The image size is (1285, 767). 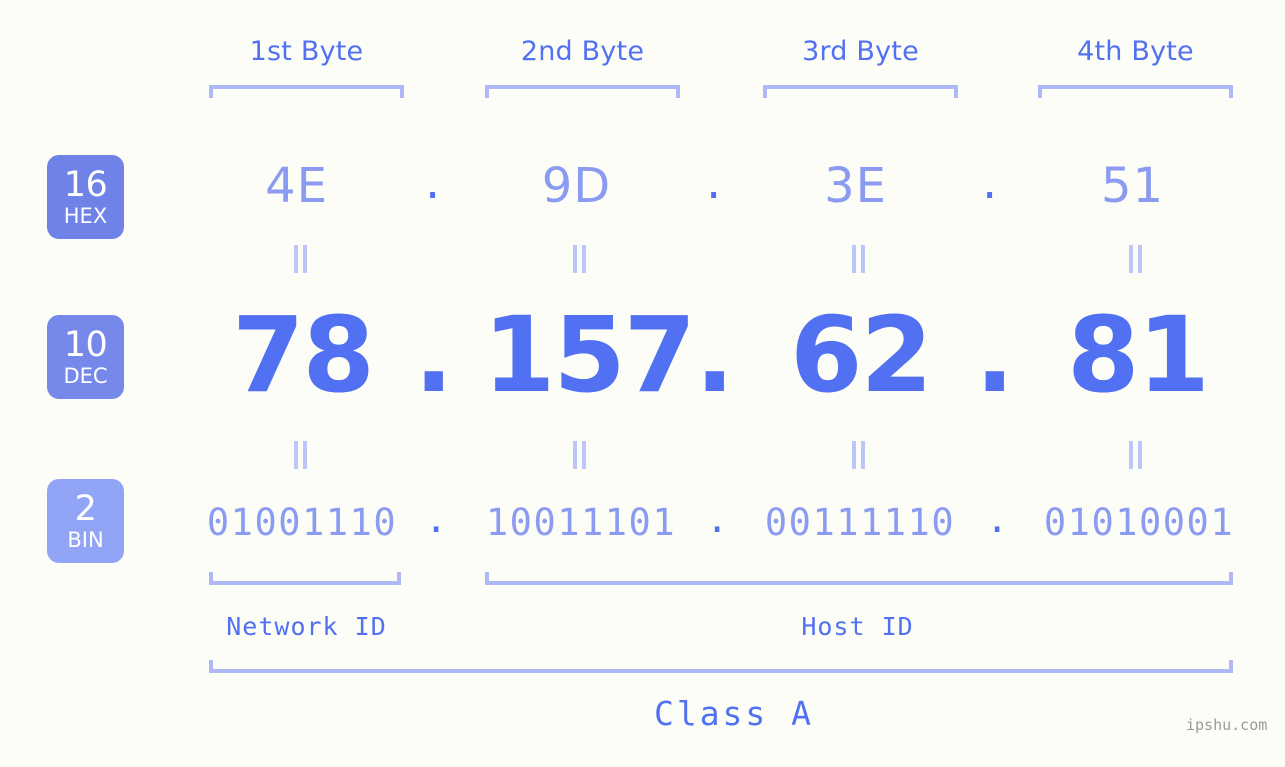 I want to click on hex-octet-1: 4E, so click(x=296, y=186).